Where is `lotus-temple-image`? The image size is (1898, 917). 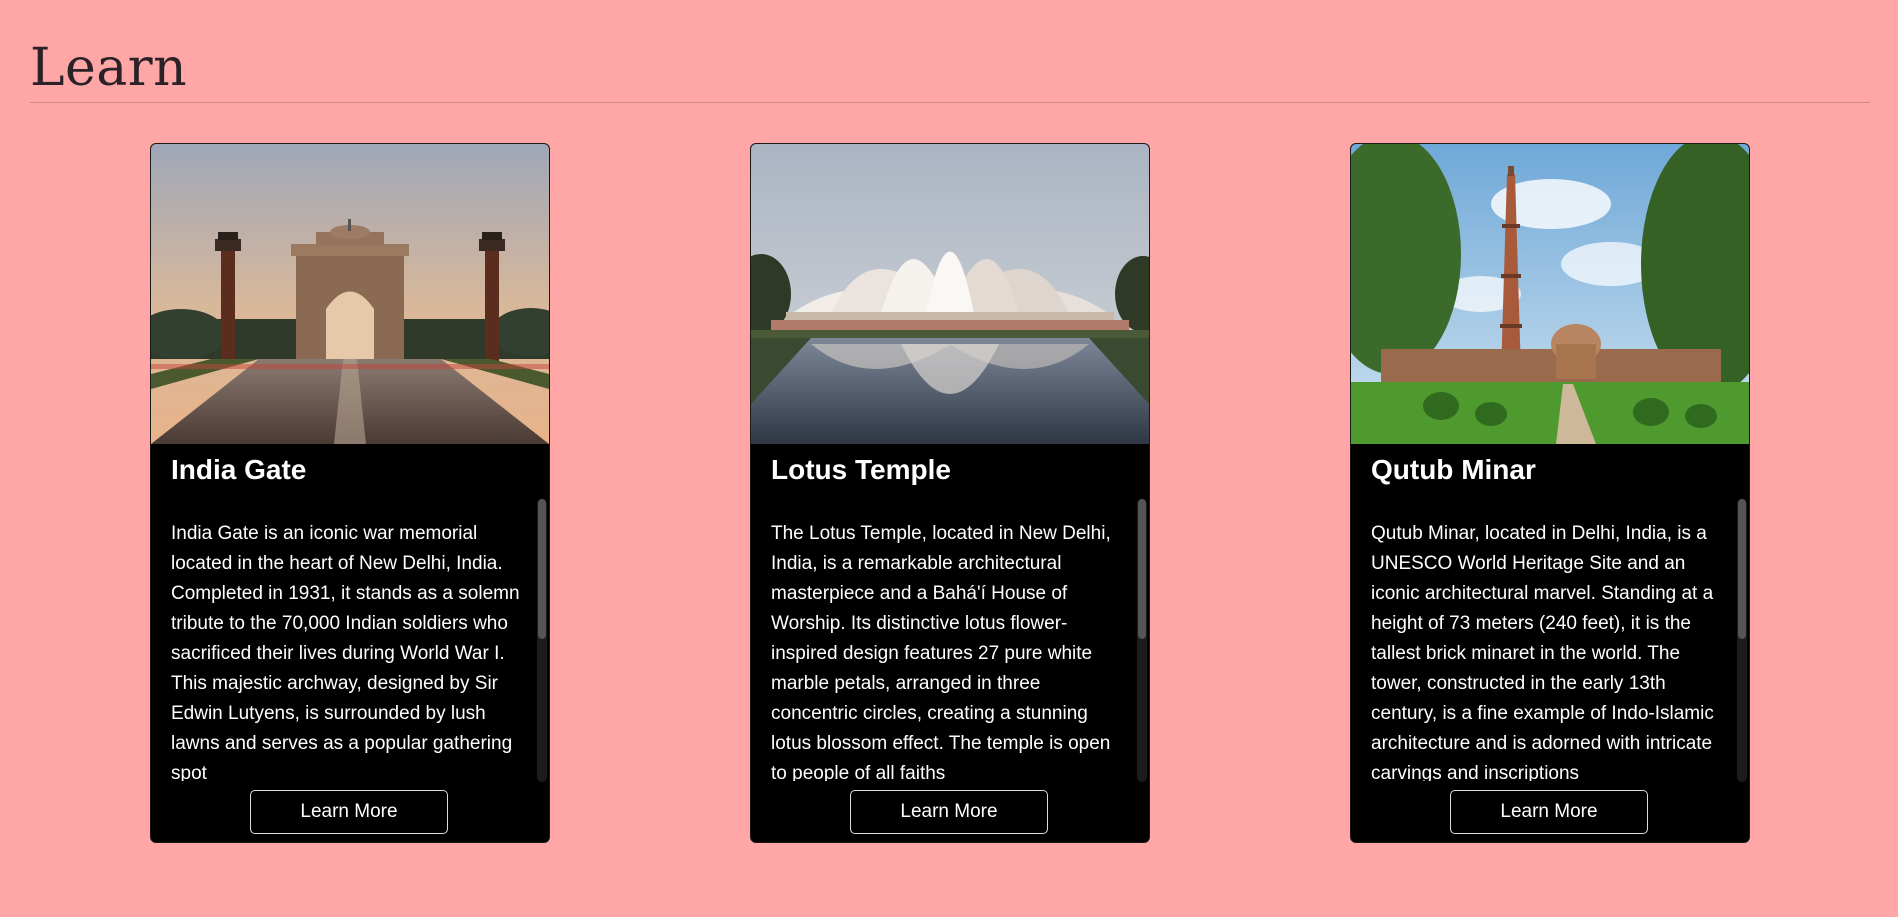 lotus-temple-image is located at coordinates (950, 294).